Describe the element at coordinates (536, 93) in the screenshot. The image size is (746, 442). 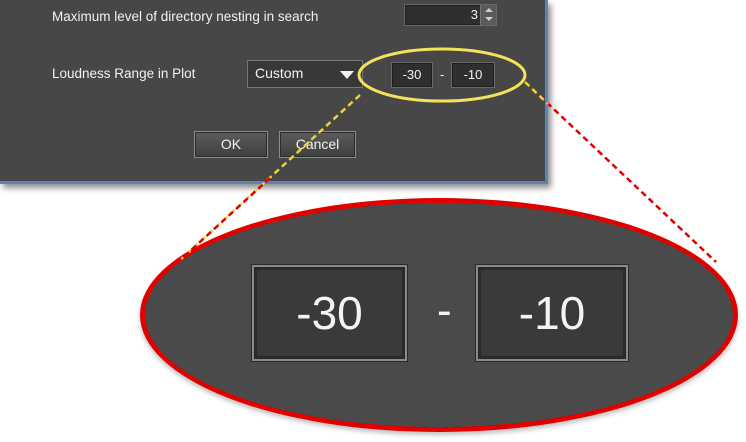
I see `connector-line-right-upper` at that location.